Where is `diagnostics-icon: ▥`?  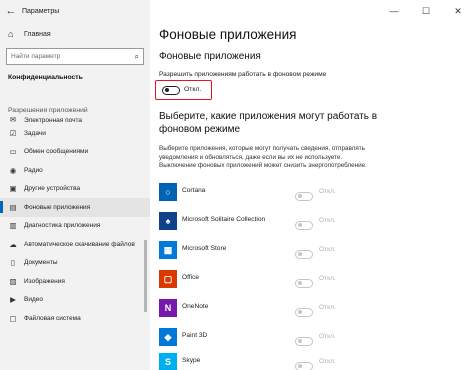 diagnostics-icon: ▥ is located at coordinates (13, 226).